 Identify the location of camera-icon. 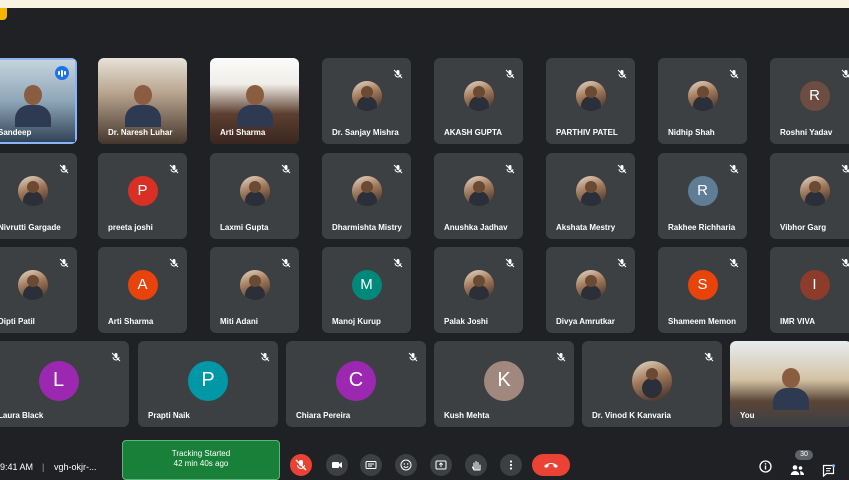
(337, 465).